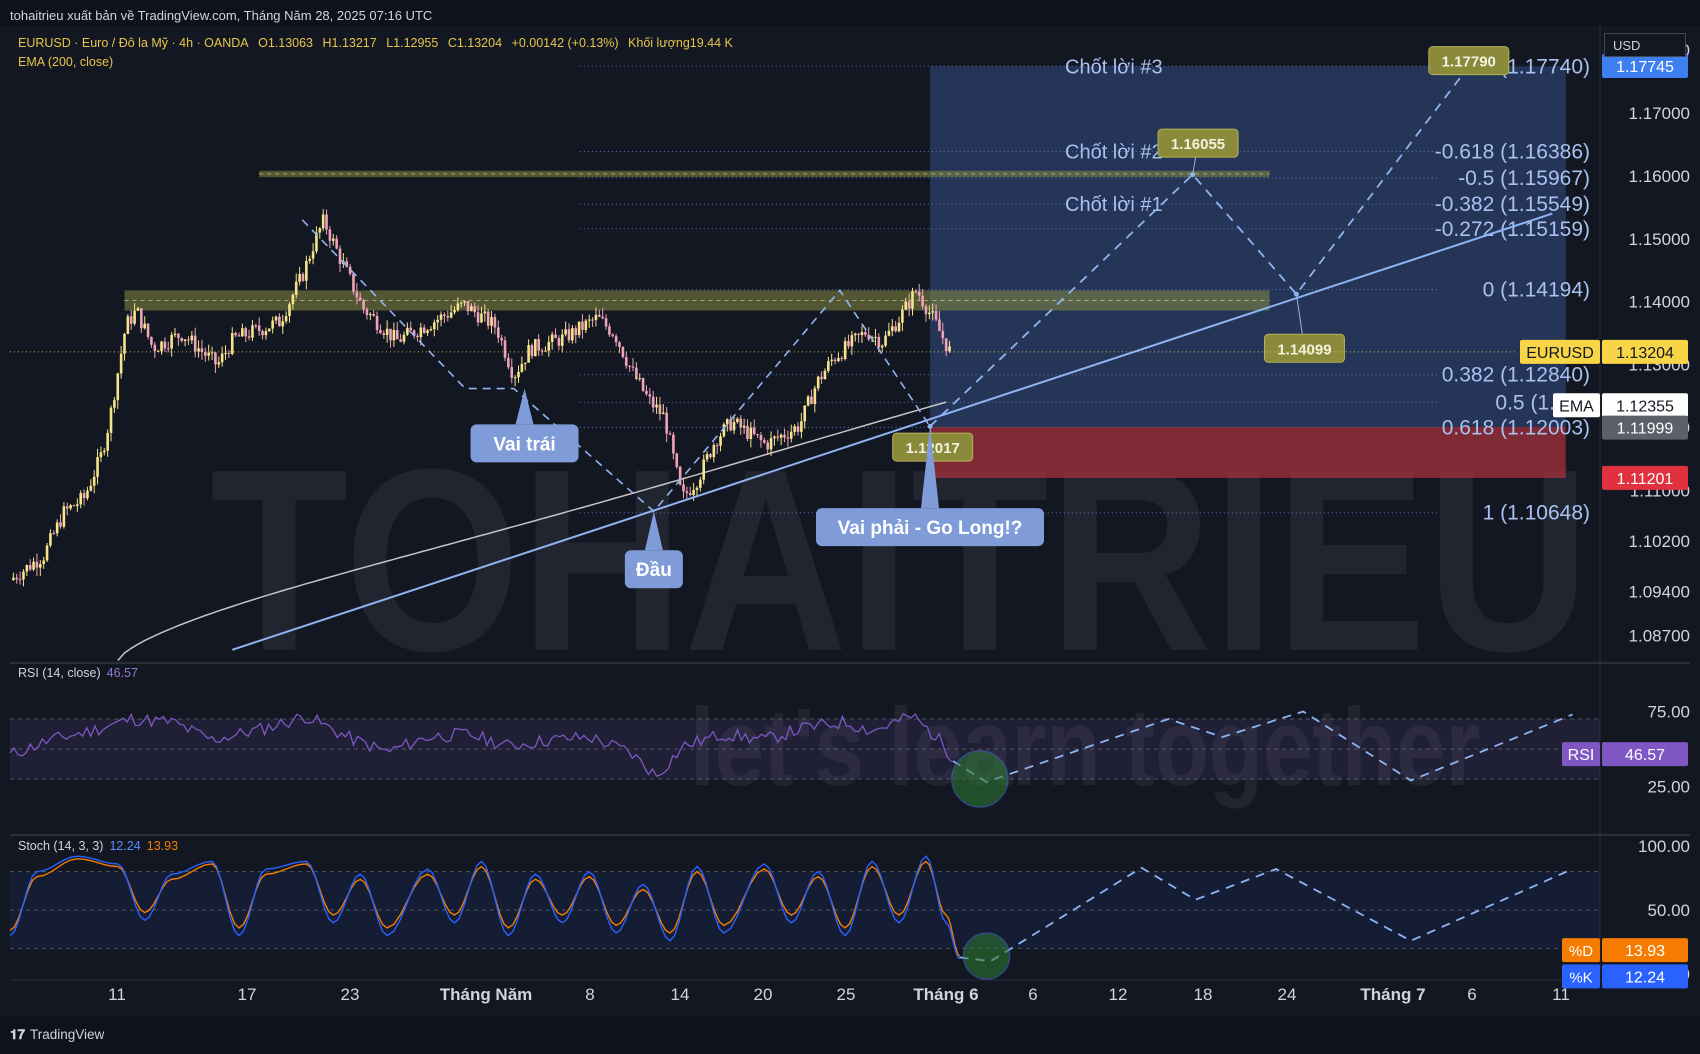  What do you see at coordinates (1645, 45) in the screenshot?
I see `currency-button: USD` at bounding box center [1645, 45].